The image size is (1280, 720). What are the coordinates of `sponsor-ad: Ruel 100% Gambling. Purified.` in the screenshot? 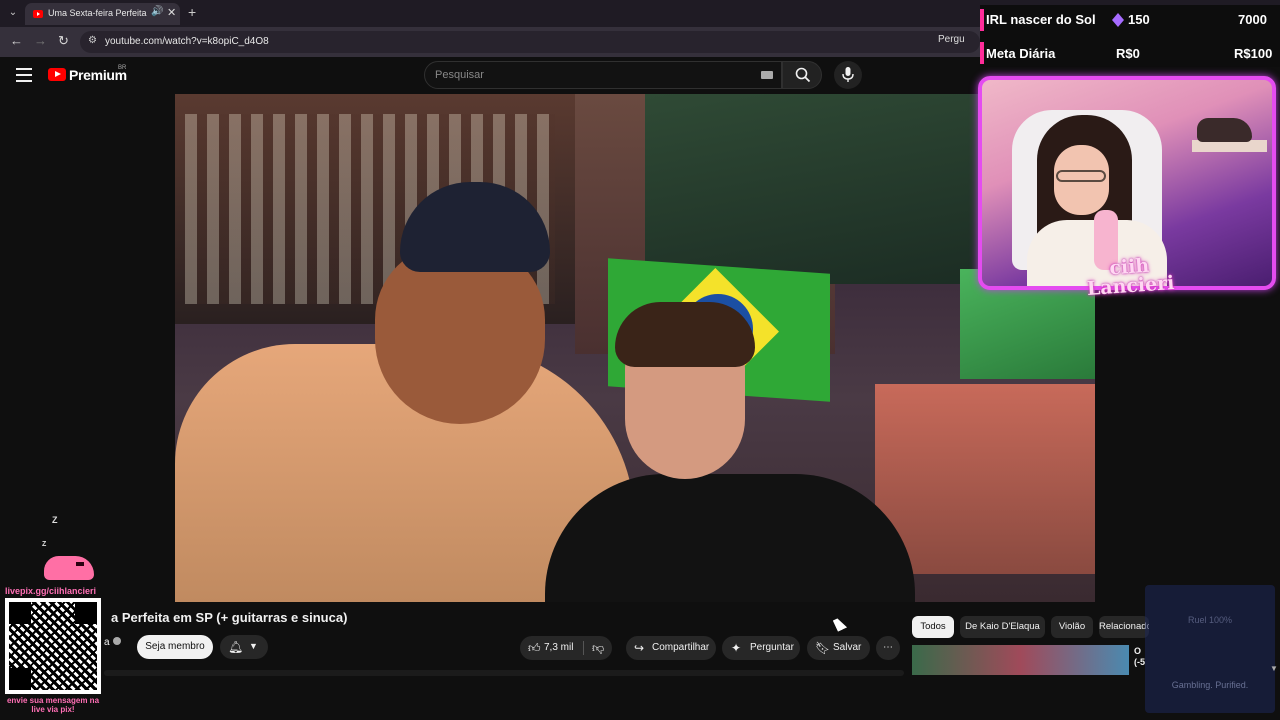 It's located at (1210, 649).